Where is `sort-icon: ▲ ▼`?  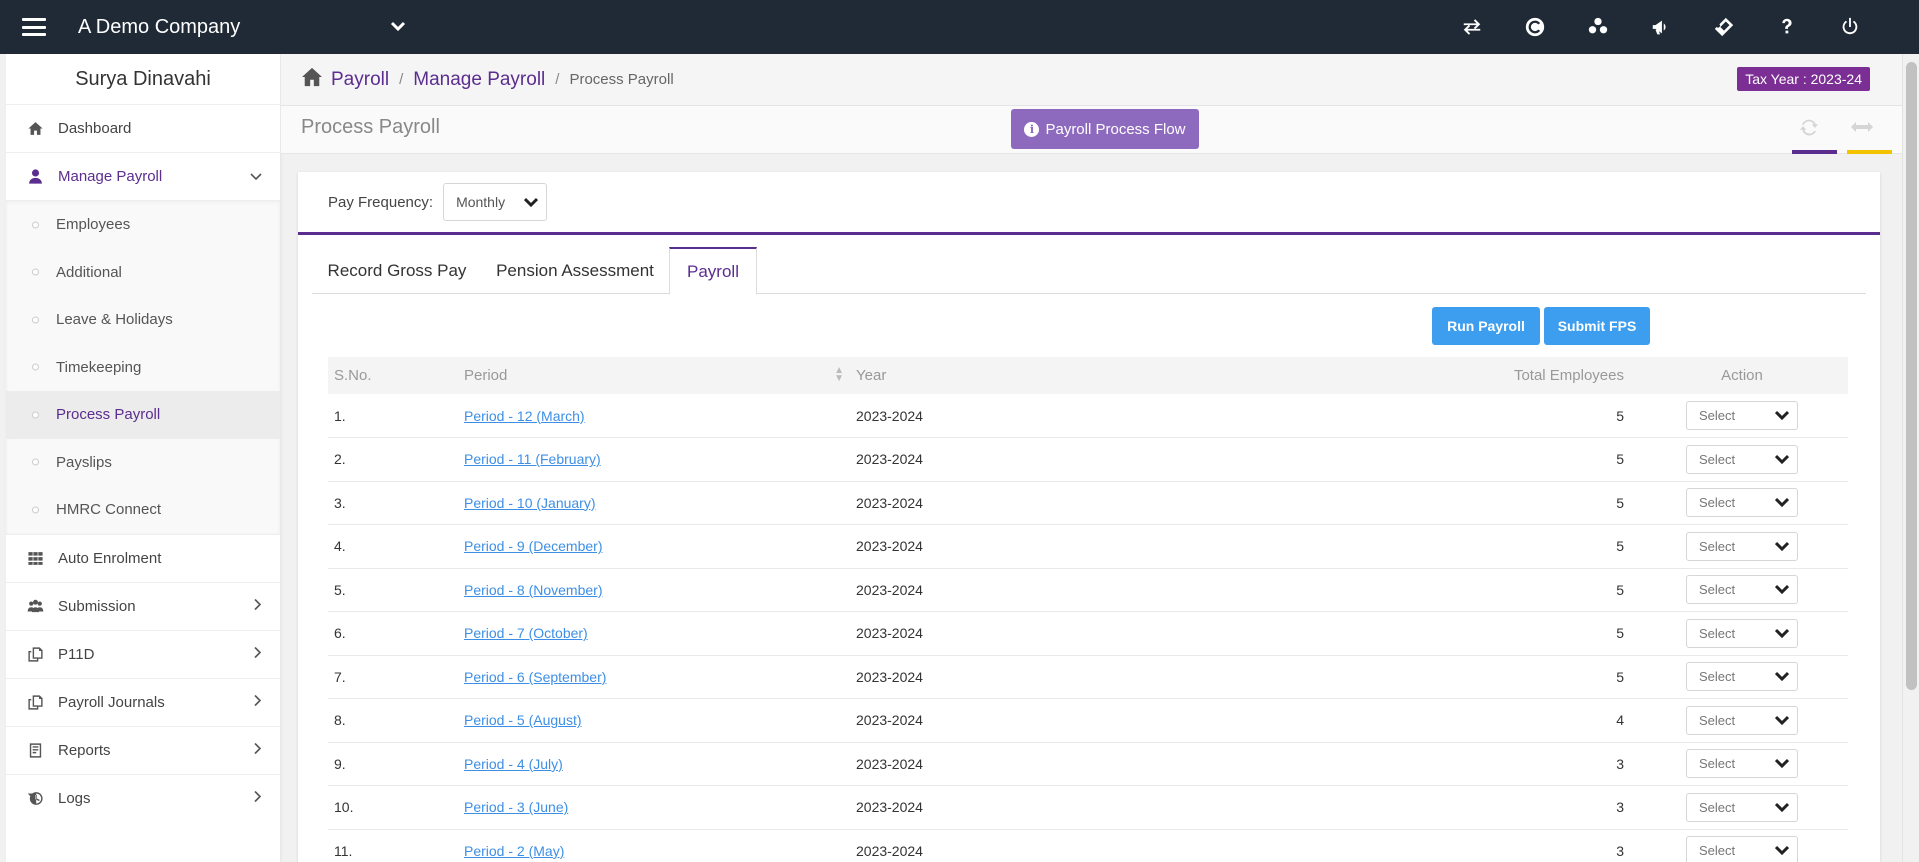 sort-icon: ▲ ▼ is located at coordinates (839, 375).